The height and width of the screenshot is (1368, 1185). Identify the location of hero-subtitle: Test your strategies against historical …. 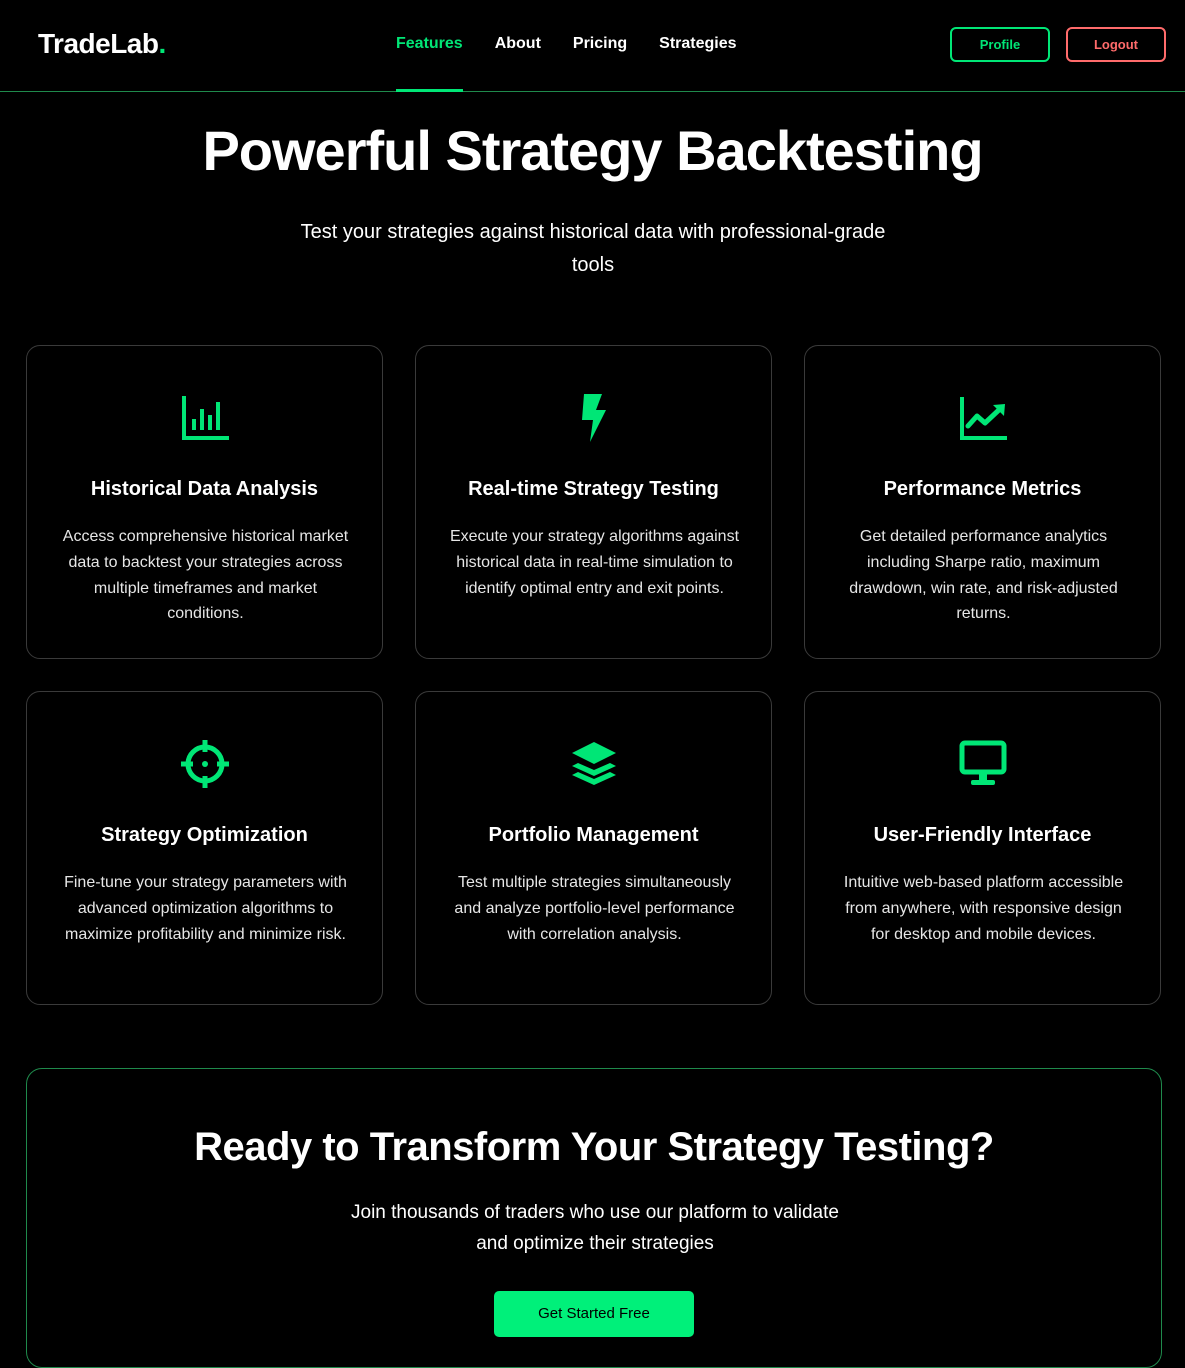
(593, 248).